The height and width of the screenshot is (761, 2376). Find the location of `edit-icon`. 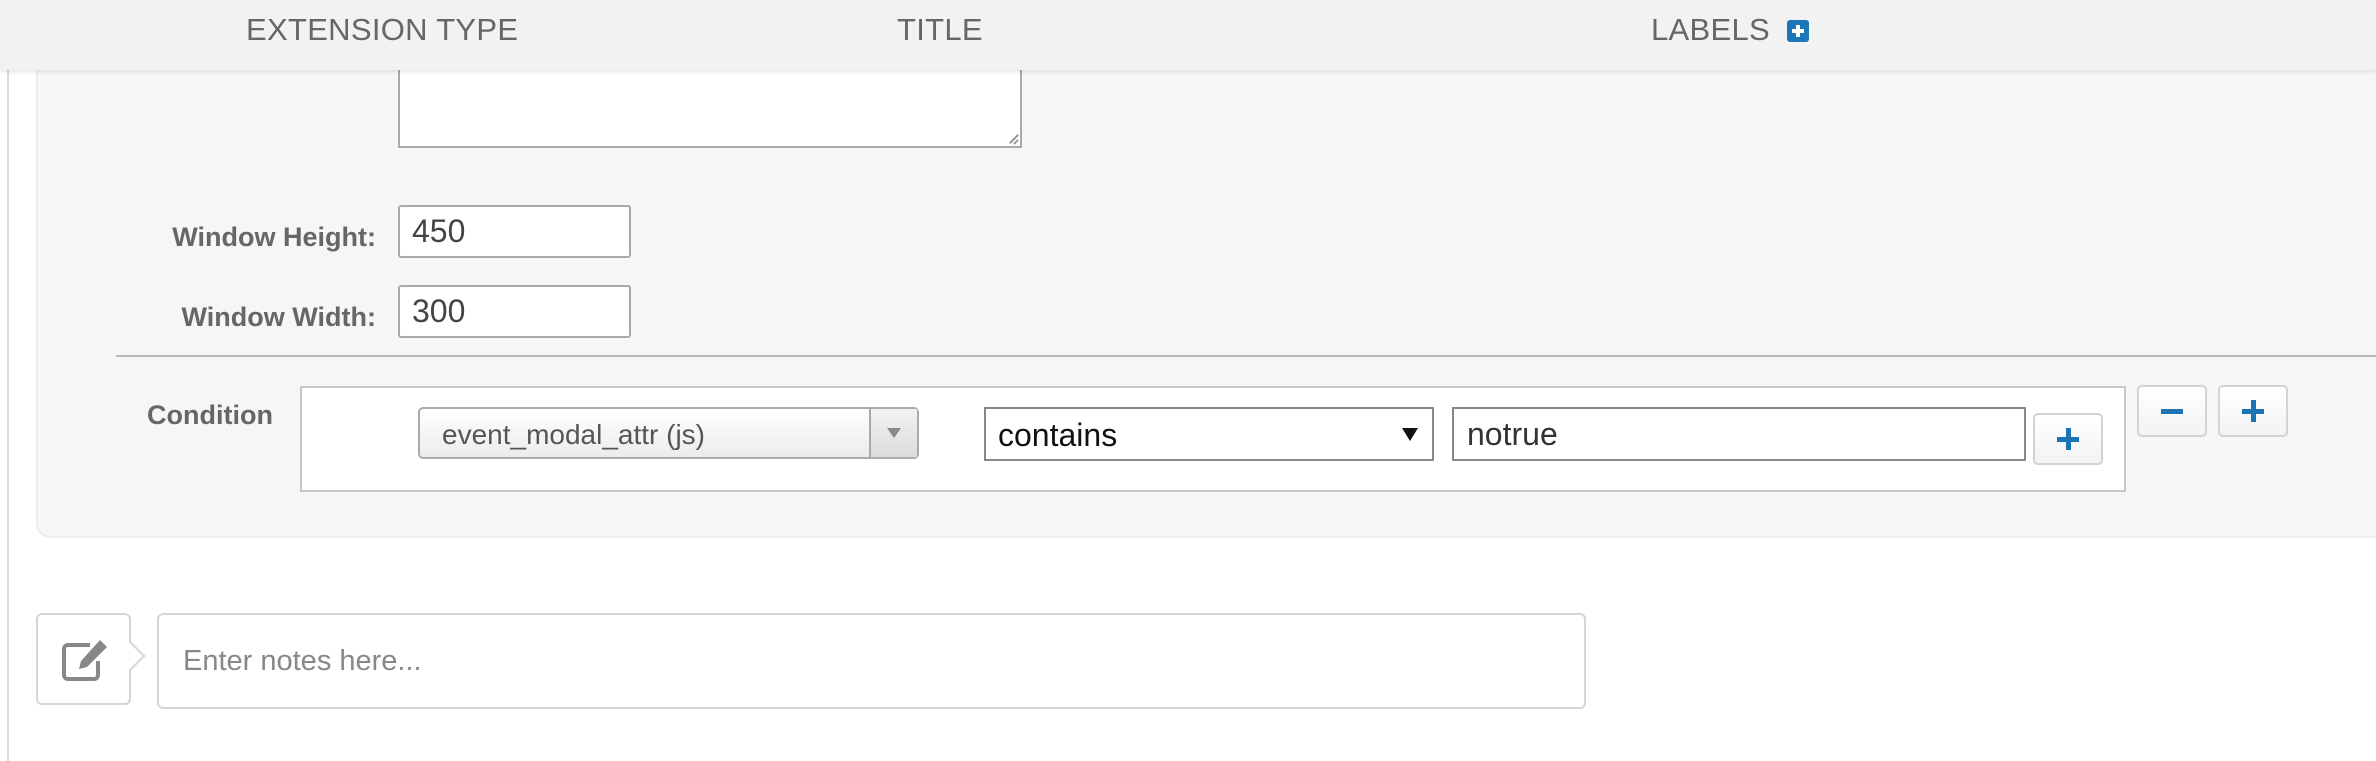

edit-icon is located at coordinates (84, 660).